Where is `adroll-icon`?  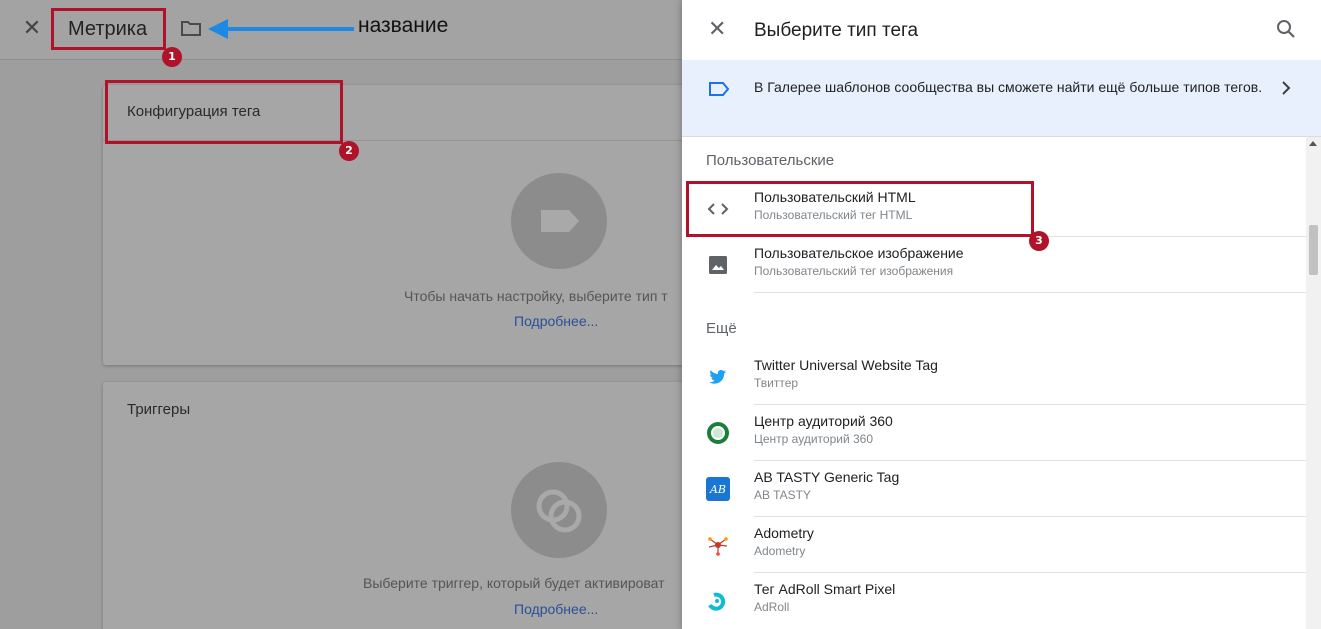
adroll-icon is located at coordinates (718, 601).